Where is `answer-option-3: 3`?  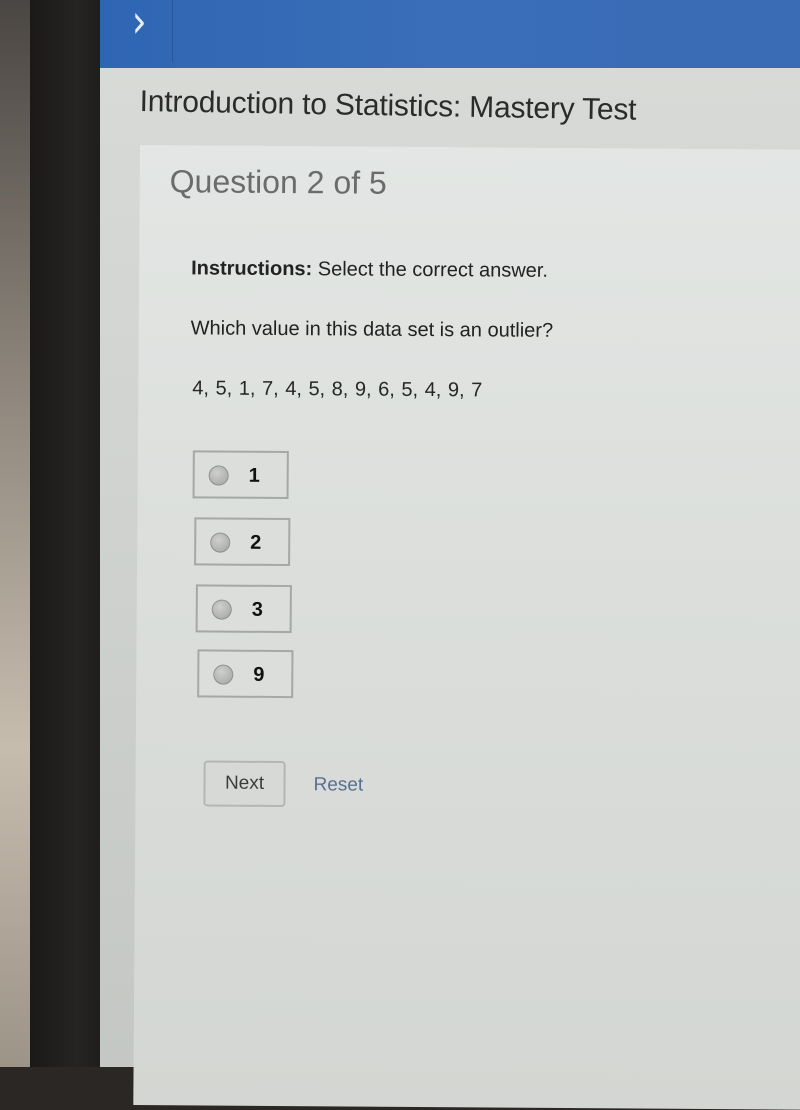 answer-option-3: 3 is located at coordinates (243, 609).